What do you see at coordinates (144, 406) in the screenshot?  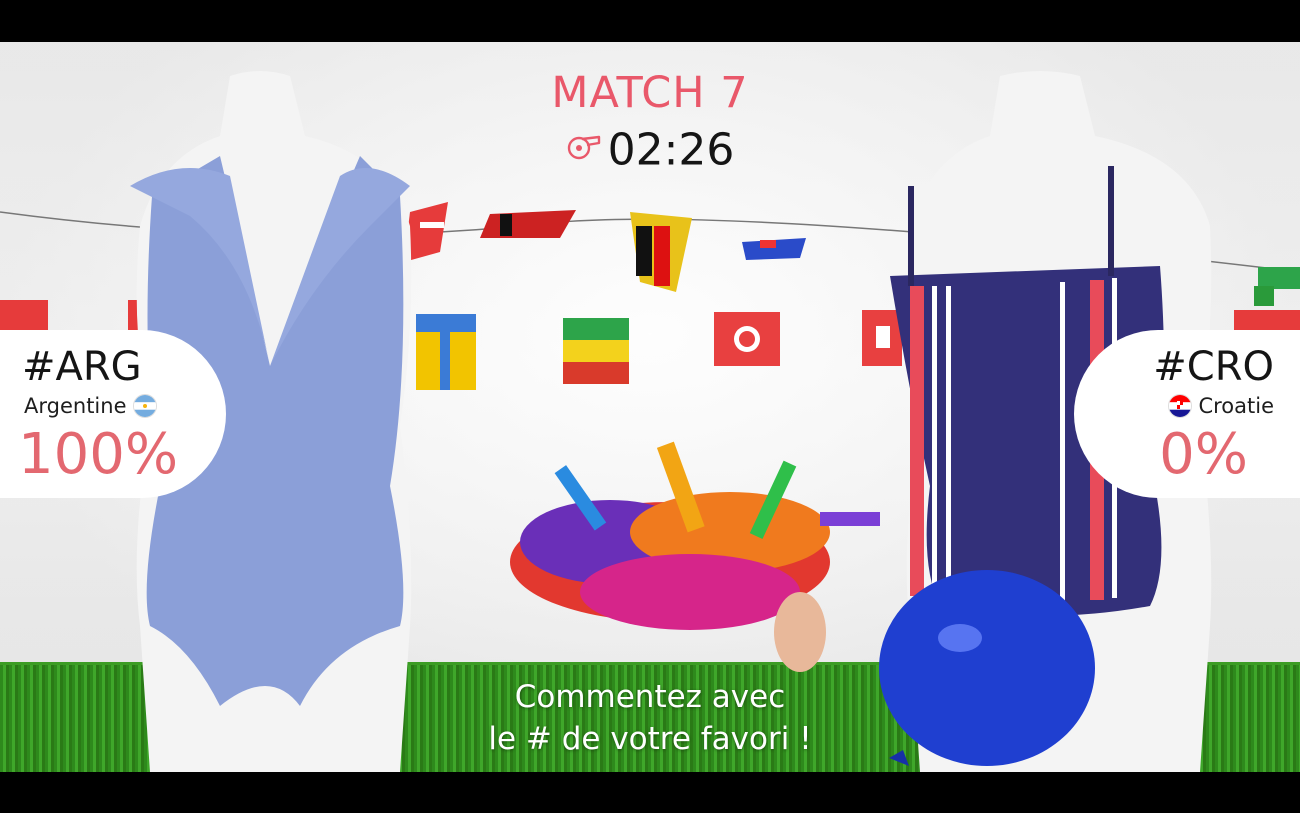 I see `argentina-flag-icon` at bounding box center [144, 406].